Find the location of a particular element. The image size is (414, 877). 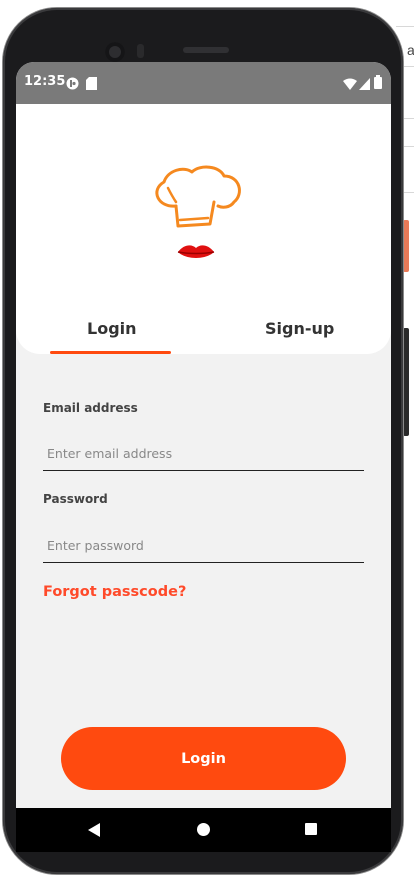

password-label: Password is located at coordinates (75, 499).